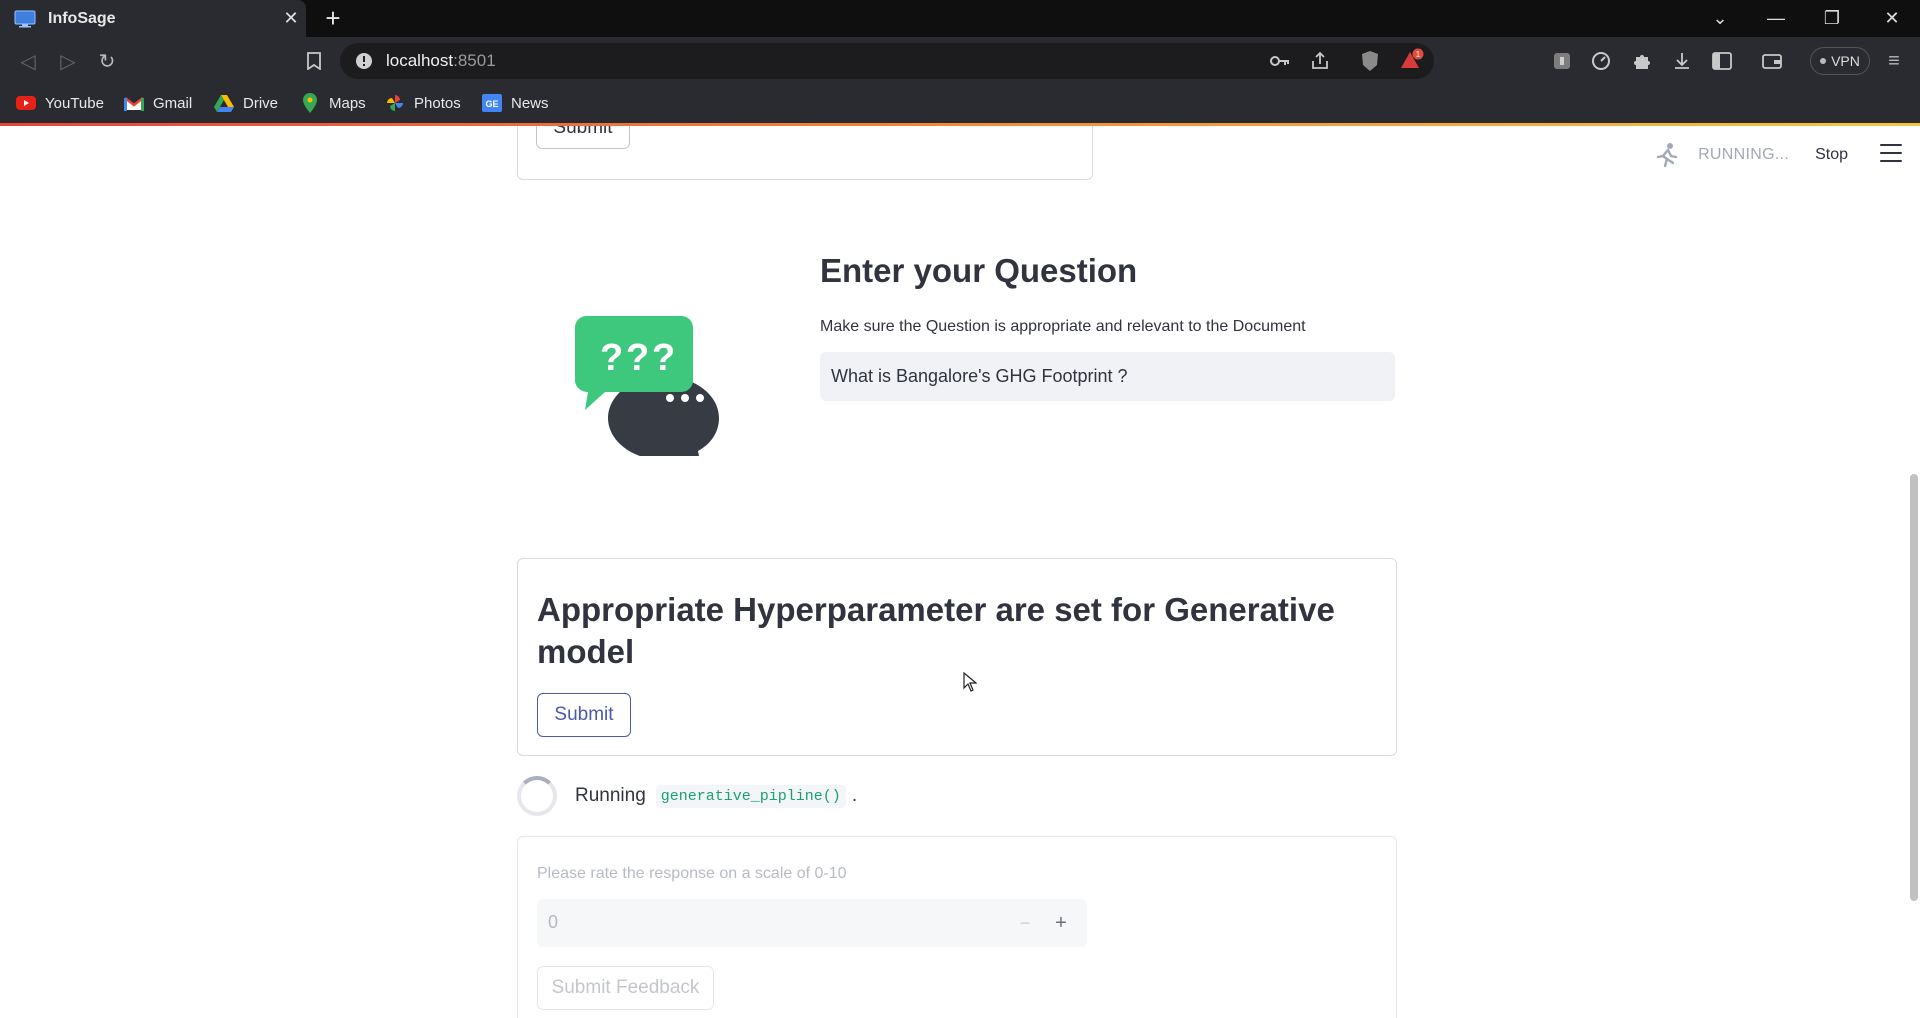 The width and height of the screenshot is (1920, 1018). What do you see at coordinates (28, 61) in the screenshot?
I see `back-icon: ◁` at bounding box center [28, 61].